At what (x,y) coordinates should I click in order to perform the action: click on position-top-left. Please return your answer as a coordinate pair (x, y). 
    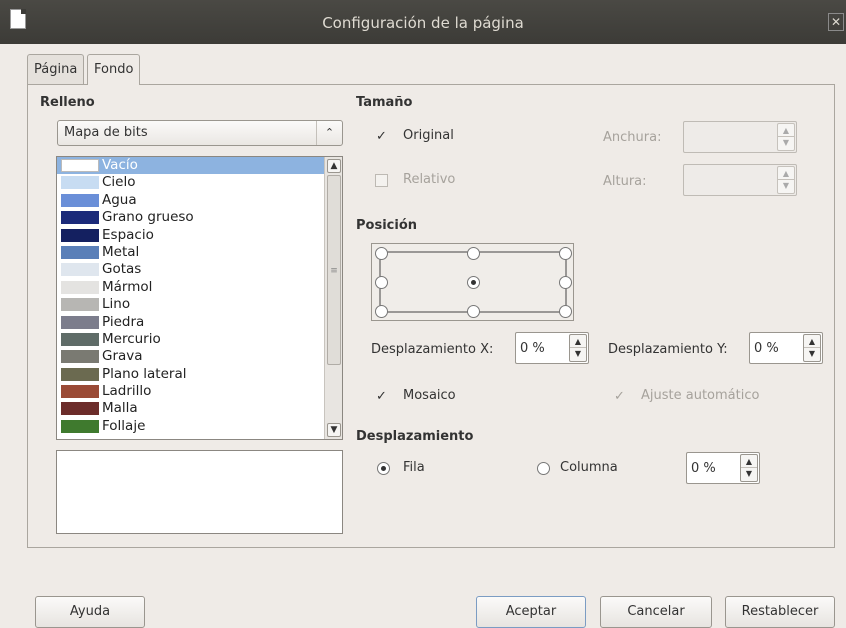
    Looking at the image, I should click on (381, 253).